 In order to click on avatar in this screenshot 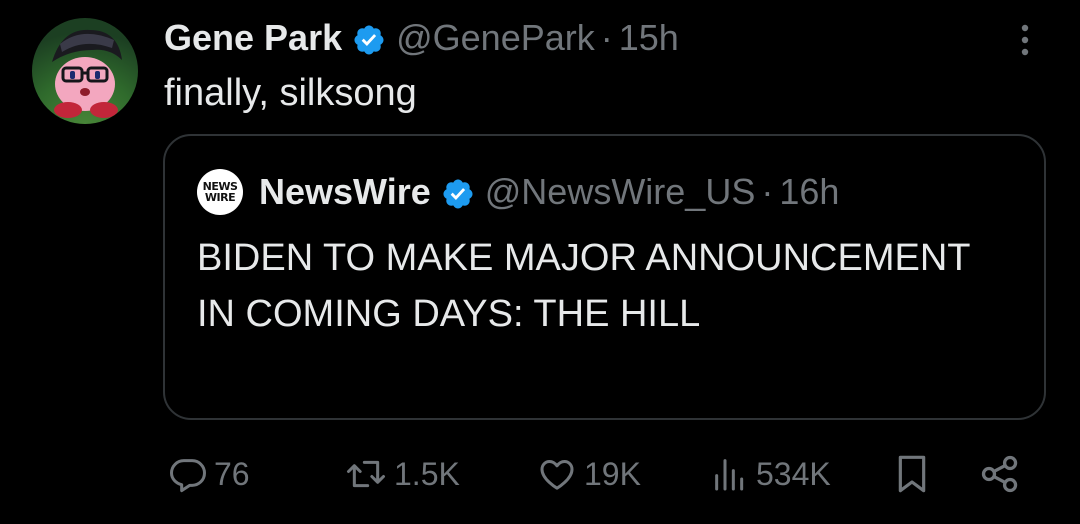, I will do `click(85, 71)`.